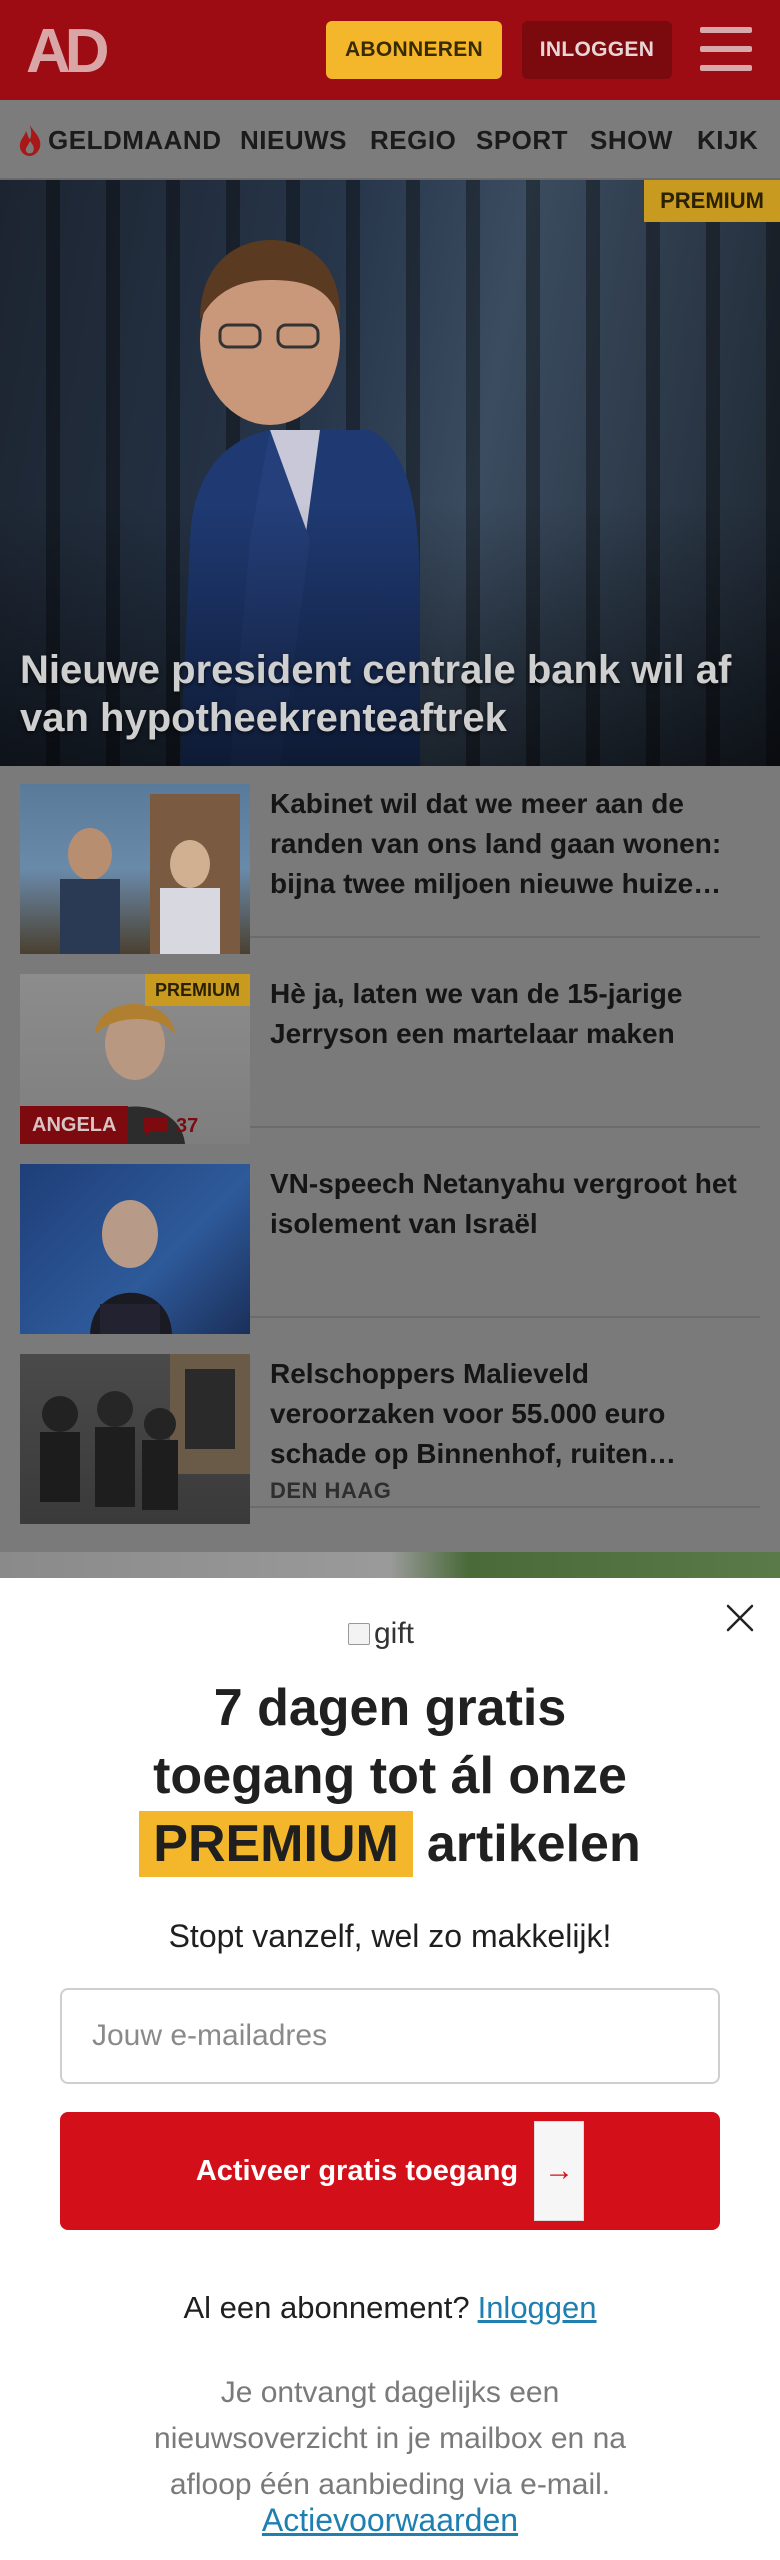 The image size is (780, 2560). Describe the element at coordinates (740, 1618) in the screenshot. I see `close-icon` at that location.